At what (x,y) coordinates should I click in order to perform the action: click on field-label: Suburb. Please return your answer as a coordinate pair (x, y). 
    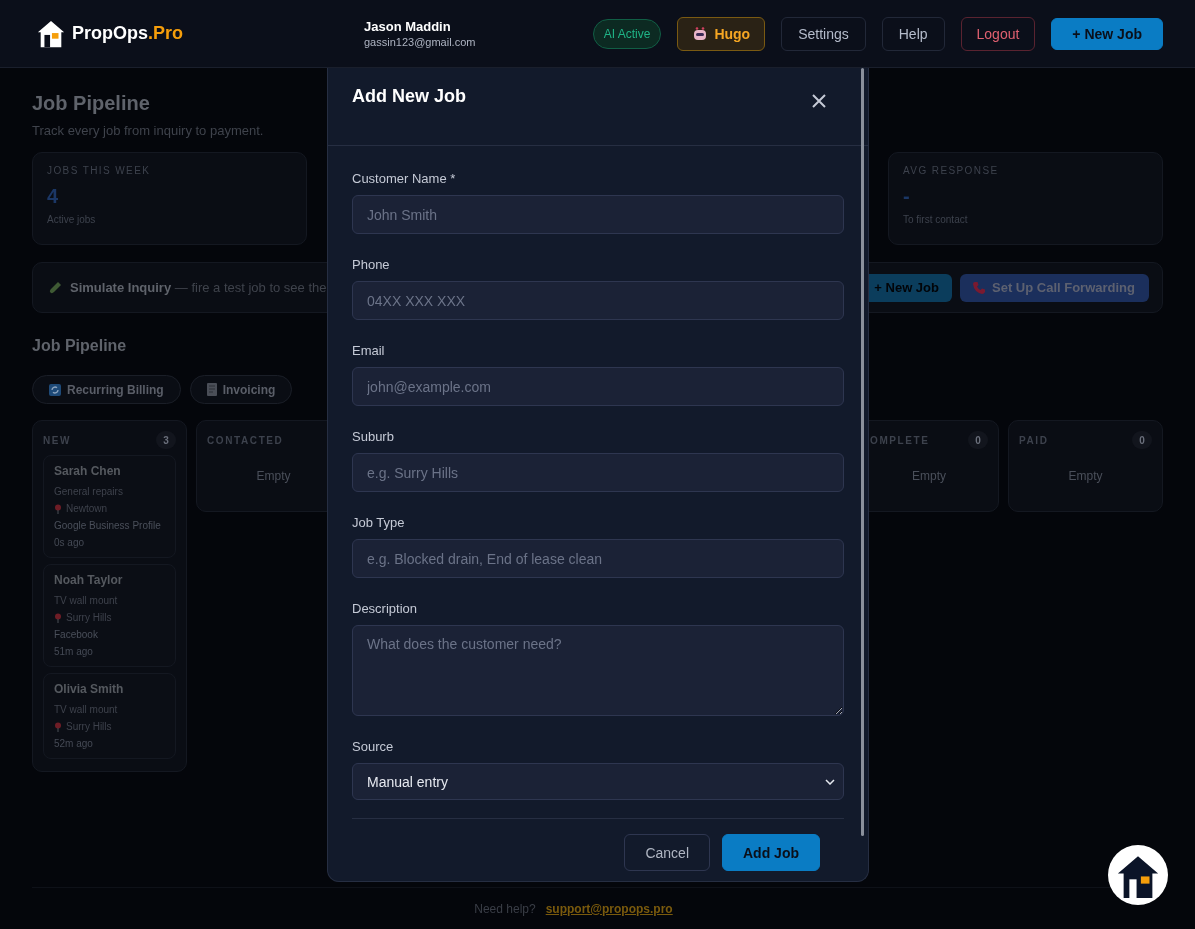
    Looking at the image, I should click on (373, 436).